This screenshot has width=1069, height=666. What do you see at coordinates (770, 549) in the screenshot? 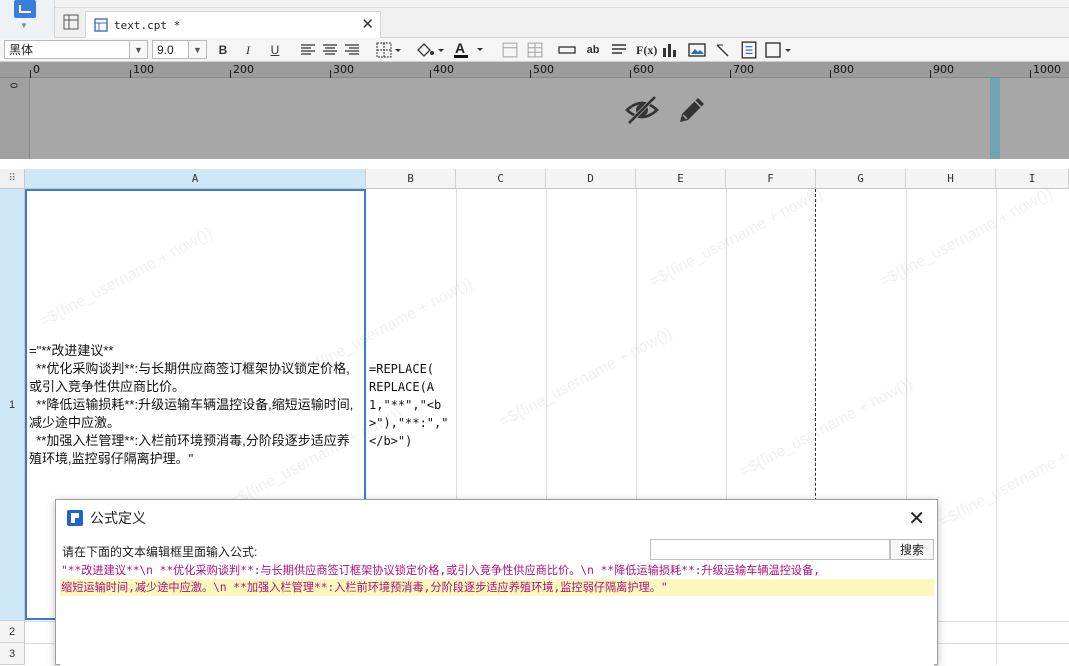
I see `search-input` at bounding box center [770, 549].